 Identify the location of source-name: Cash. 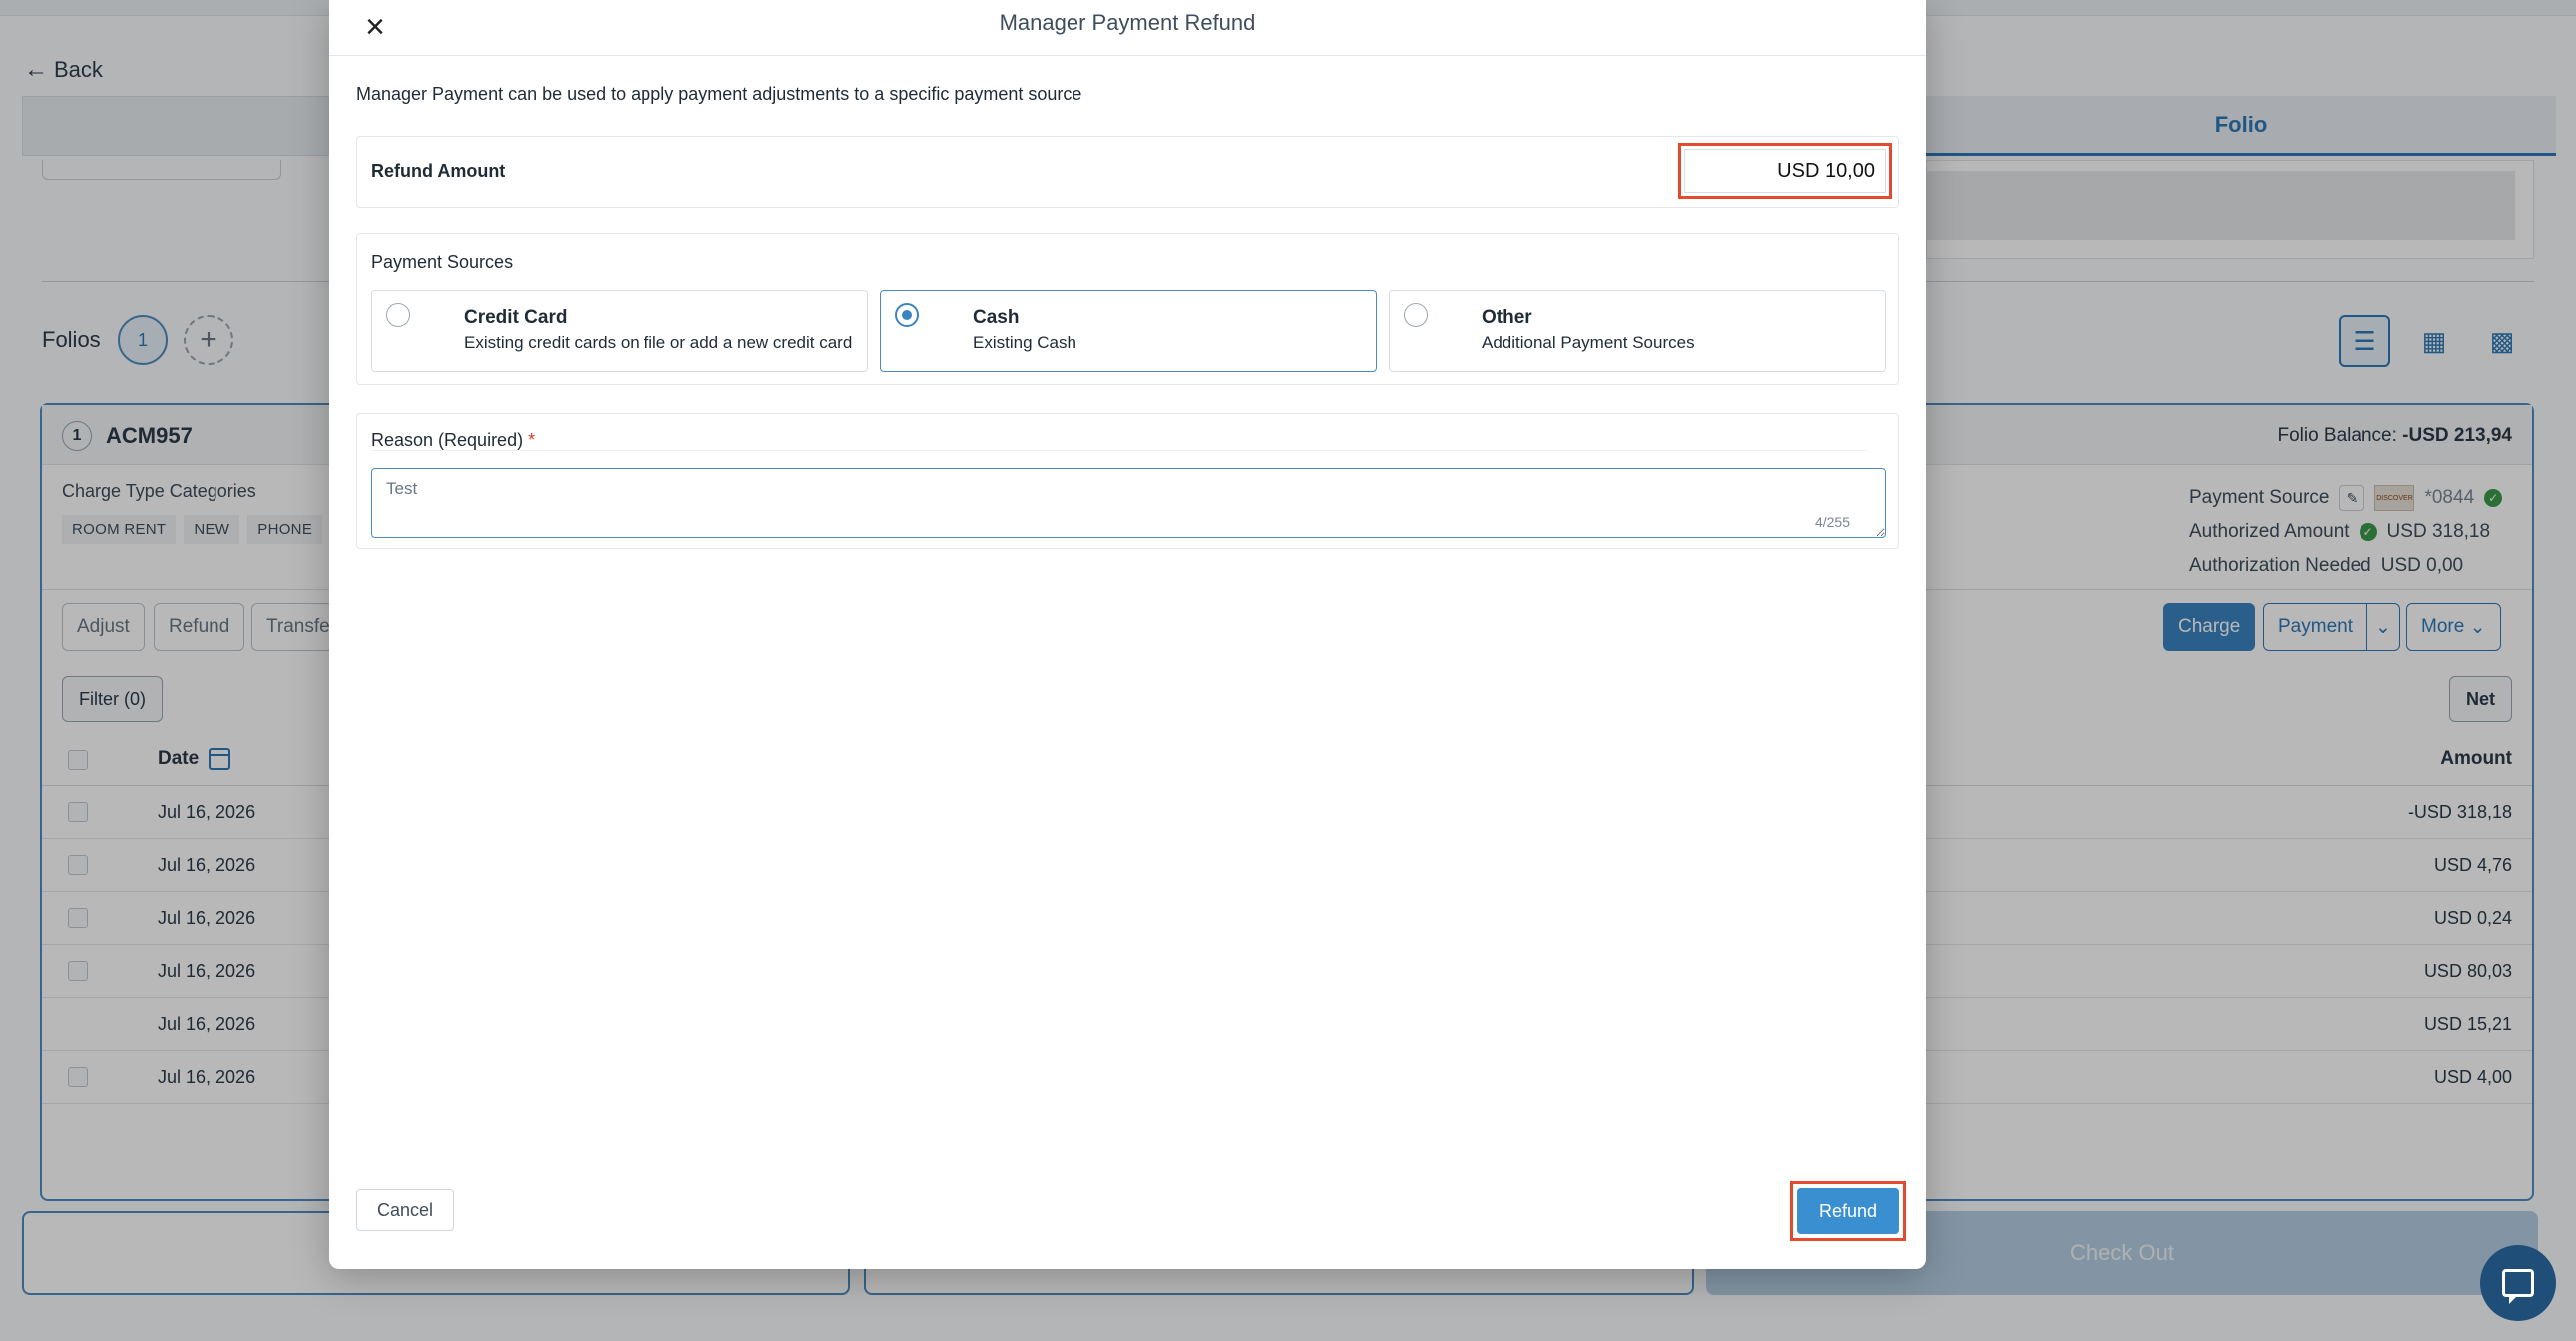
(996, 317).